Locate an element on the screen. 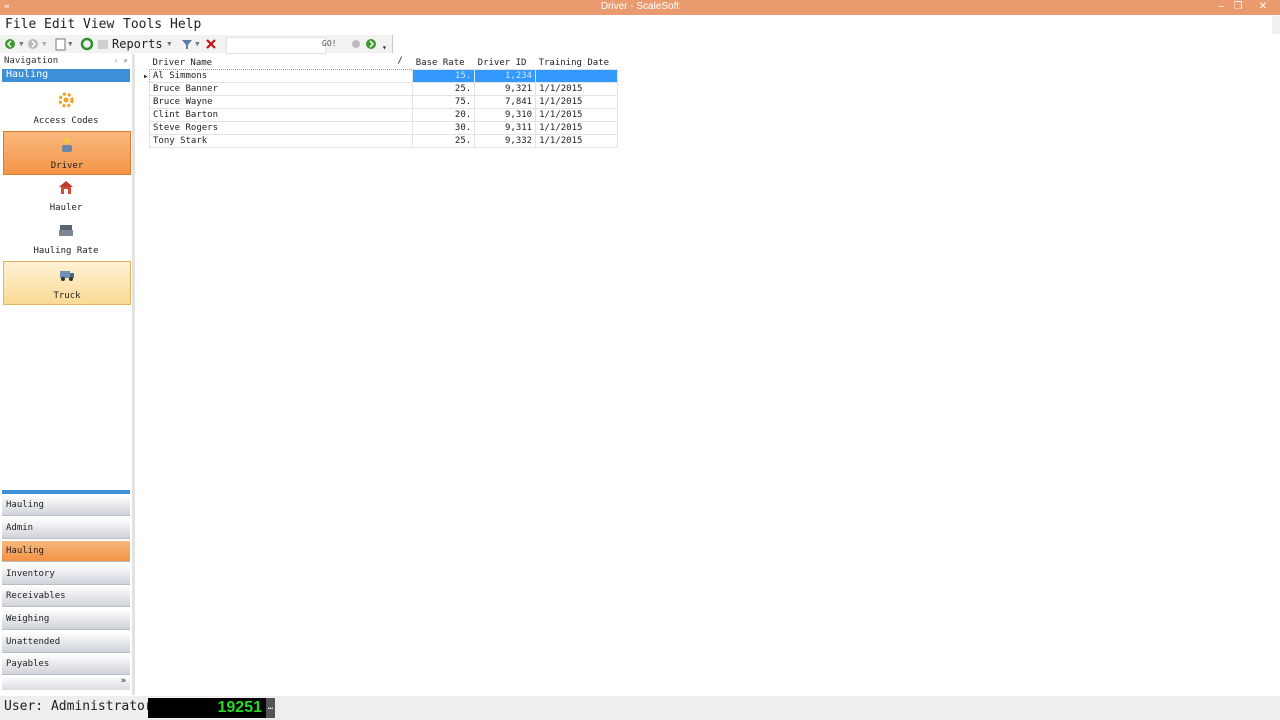  table-row: Clint Barton 20. 9,310 1/1/2015 is located at coordinates (381, 115).